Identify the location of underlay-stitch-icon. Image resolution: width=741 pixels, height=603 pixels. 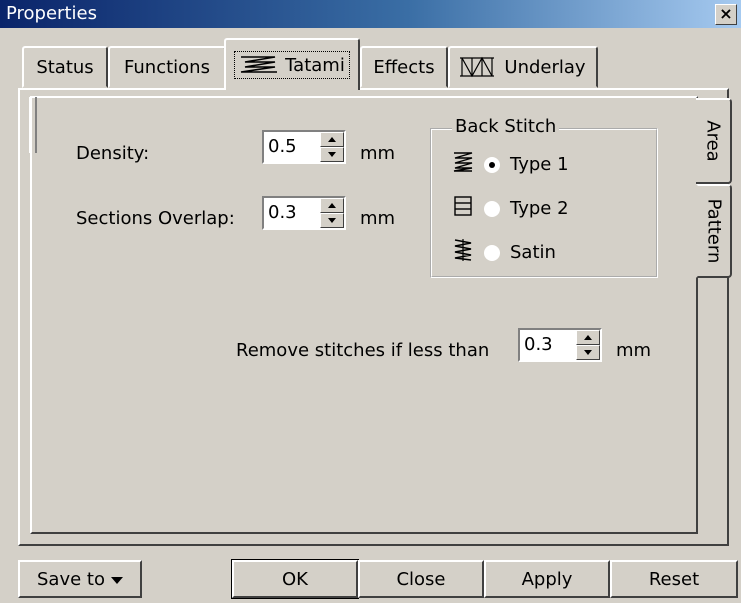
(478, 67).